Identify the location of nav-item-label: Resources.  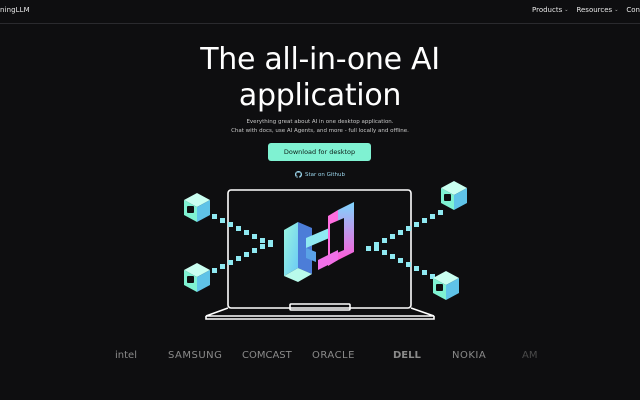
(594, 10).